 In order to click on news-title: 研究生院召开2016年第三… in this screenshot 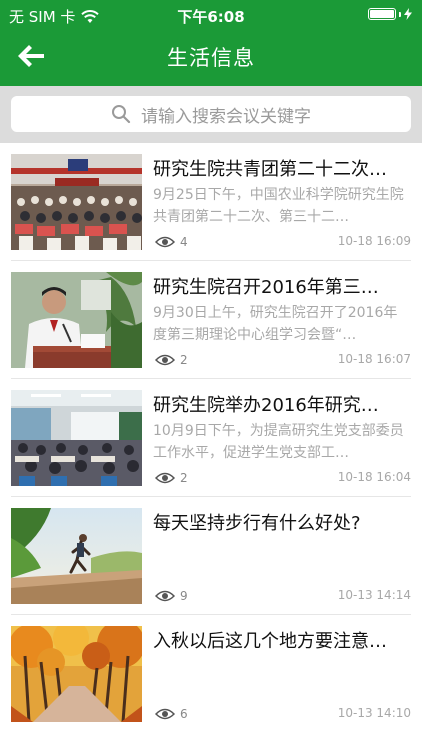, I will do `click(266, 287)`.